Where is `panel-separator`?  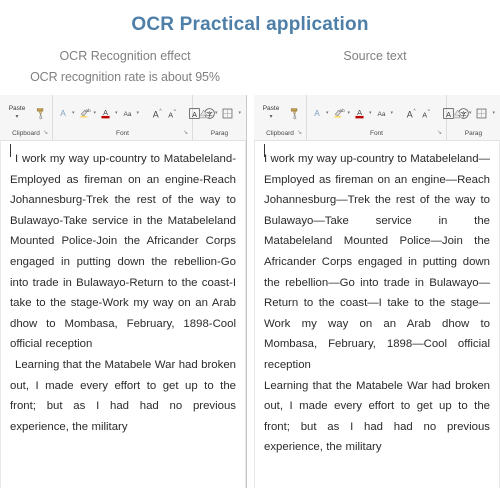
panel-separator is located at coordinates (250, 291).